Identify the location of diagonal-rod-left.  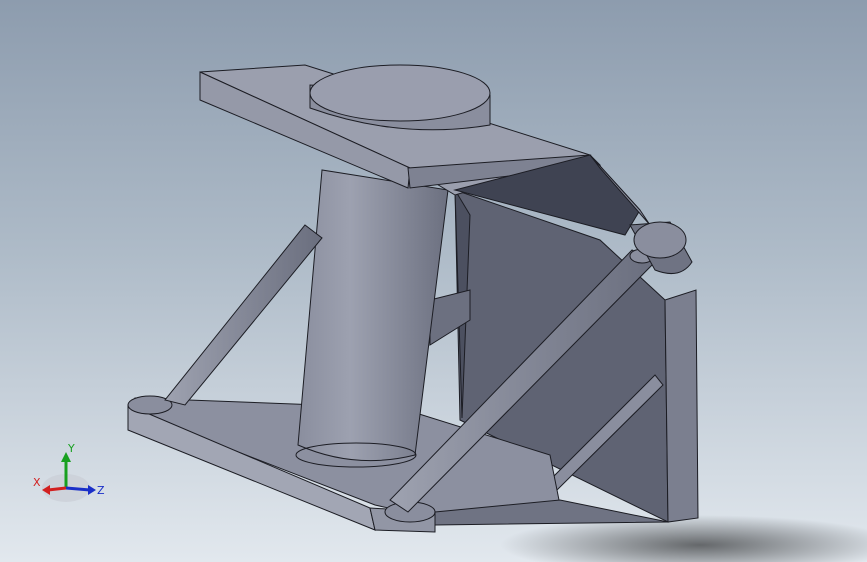
(243, 315).